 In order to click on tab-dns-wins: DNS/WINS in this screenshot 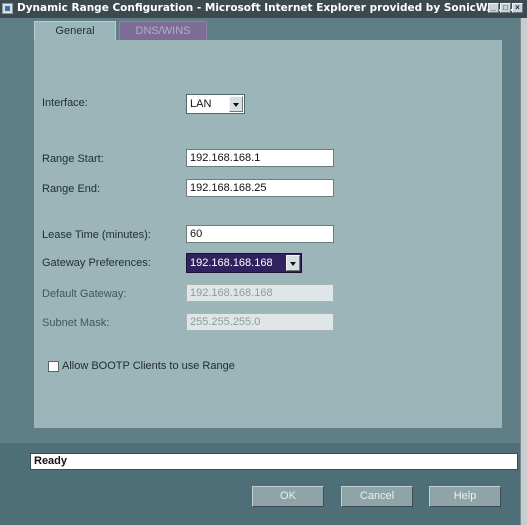, I will do `click(163, 30)`.